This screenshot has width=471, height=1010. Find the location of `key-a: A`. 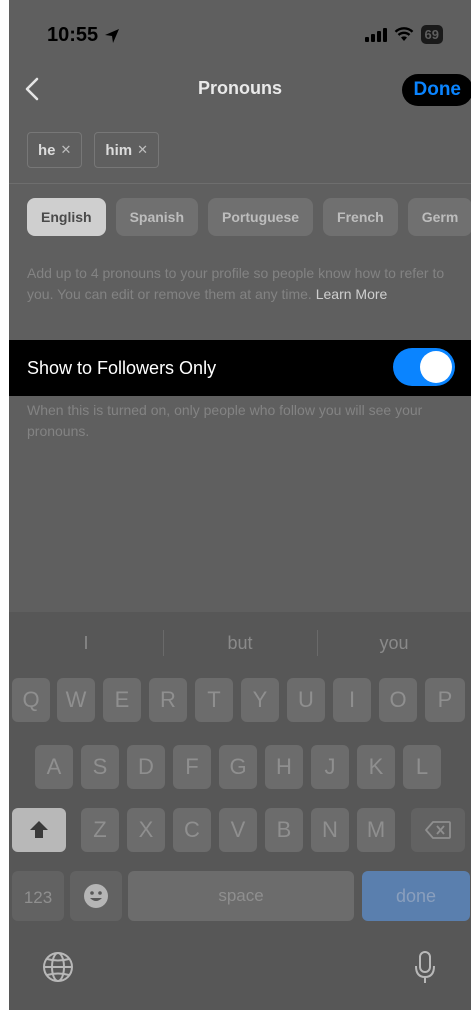

key-a: A is located at coordinates (54, 767).